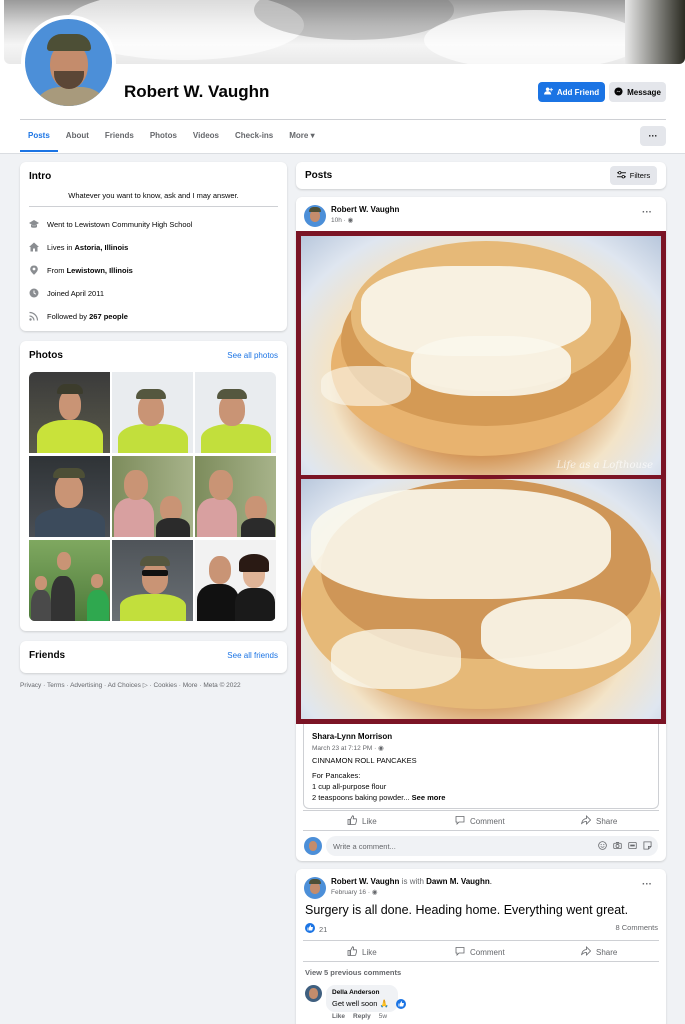 The width and height of the screenshot is (685, 1024). What do you see at coordinates (481, 810) in the screenshot?
I see `post-actions-divider-top` at bounding box center [481, 810].